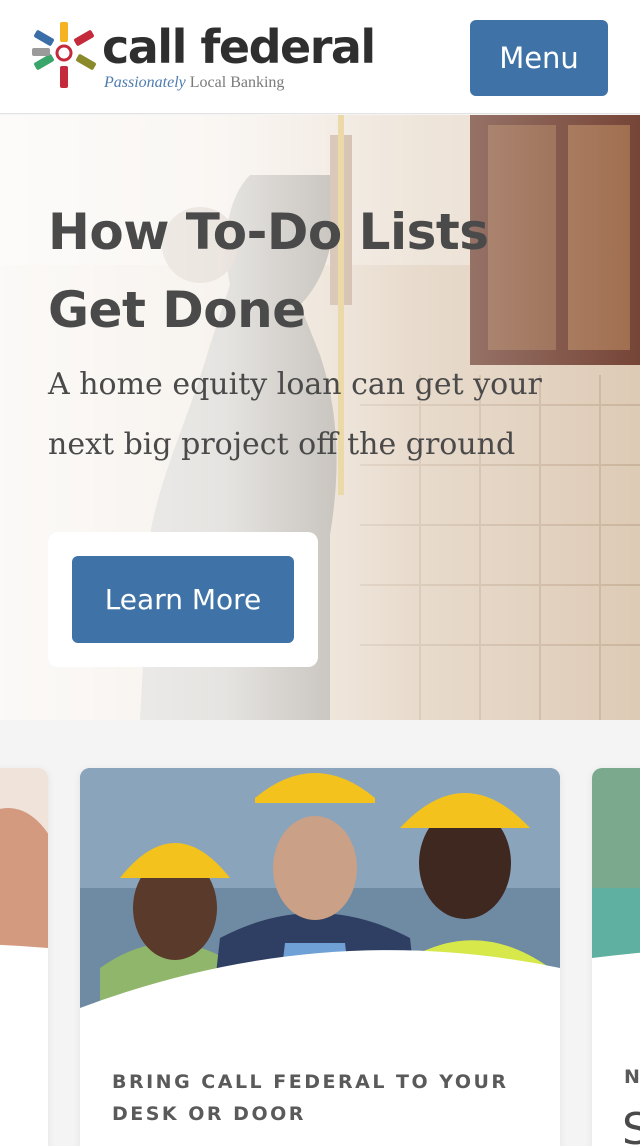  I want to click on brand-tagline: Passionately Local Banking, so click(194, 83).